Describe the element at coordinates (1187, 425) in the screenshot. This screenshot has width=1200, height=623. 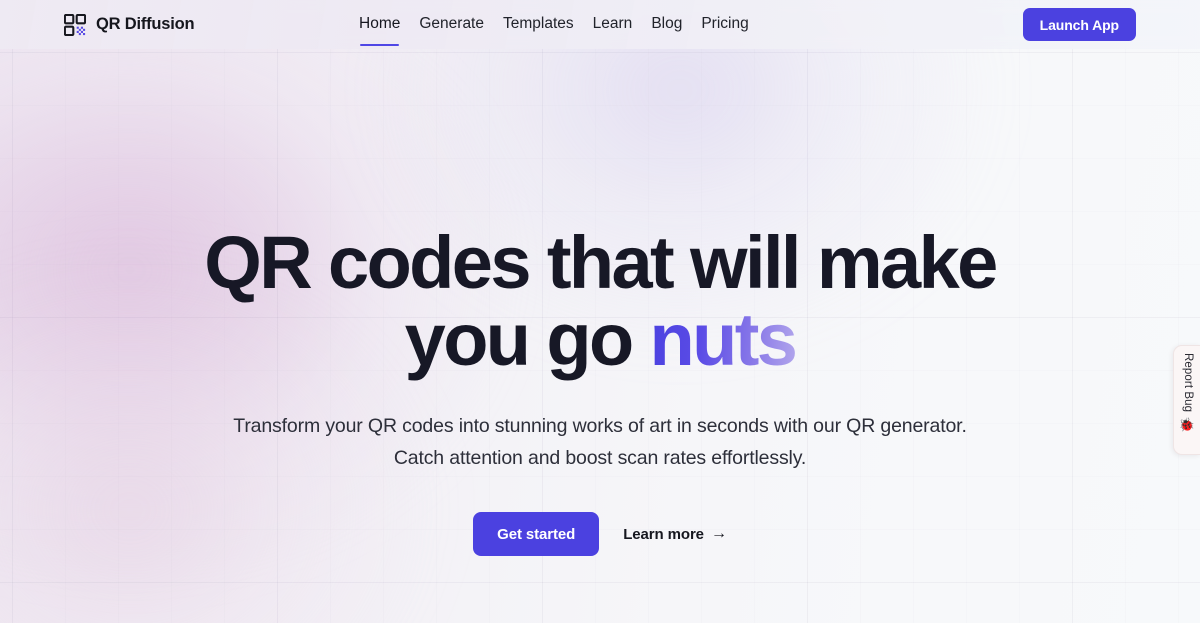
I see `bug-icon: 🐞` at that location.